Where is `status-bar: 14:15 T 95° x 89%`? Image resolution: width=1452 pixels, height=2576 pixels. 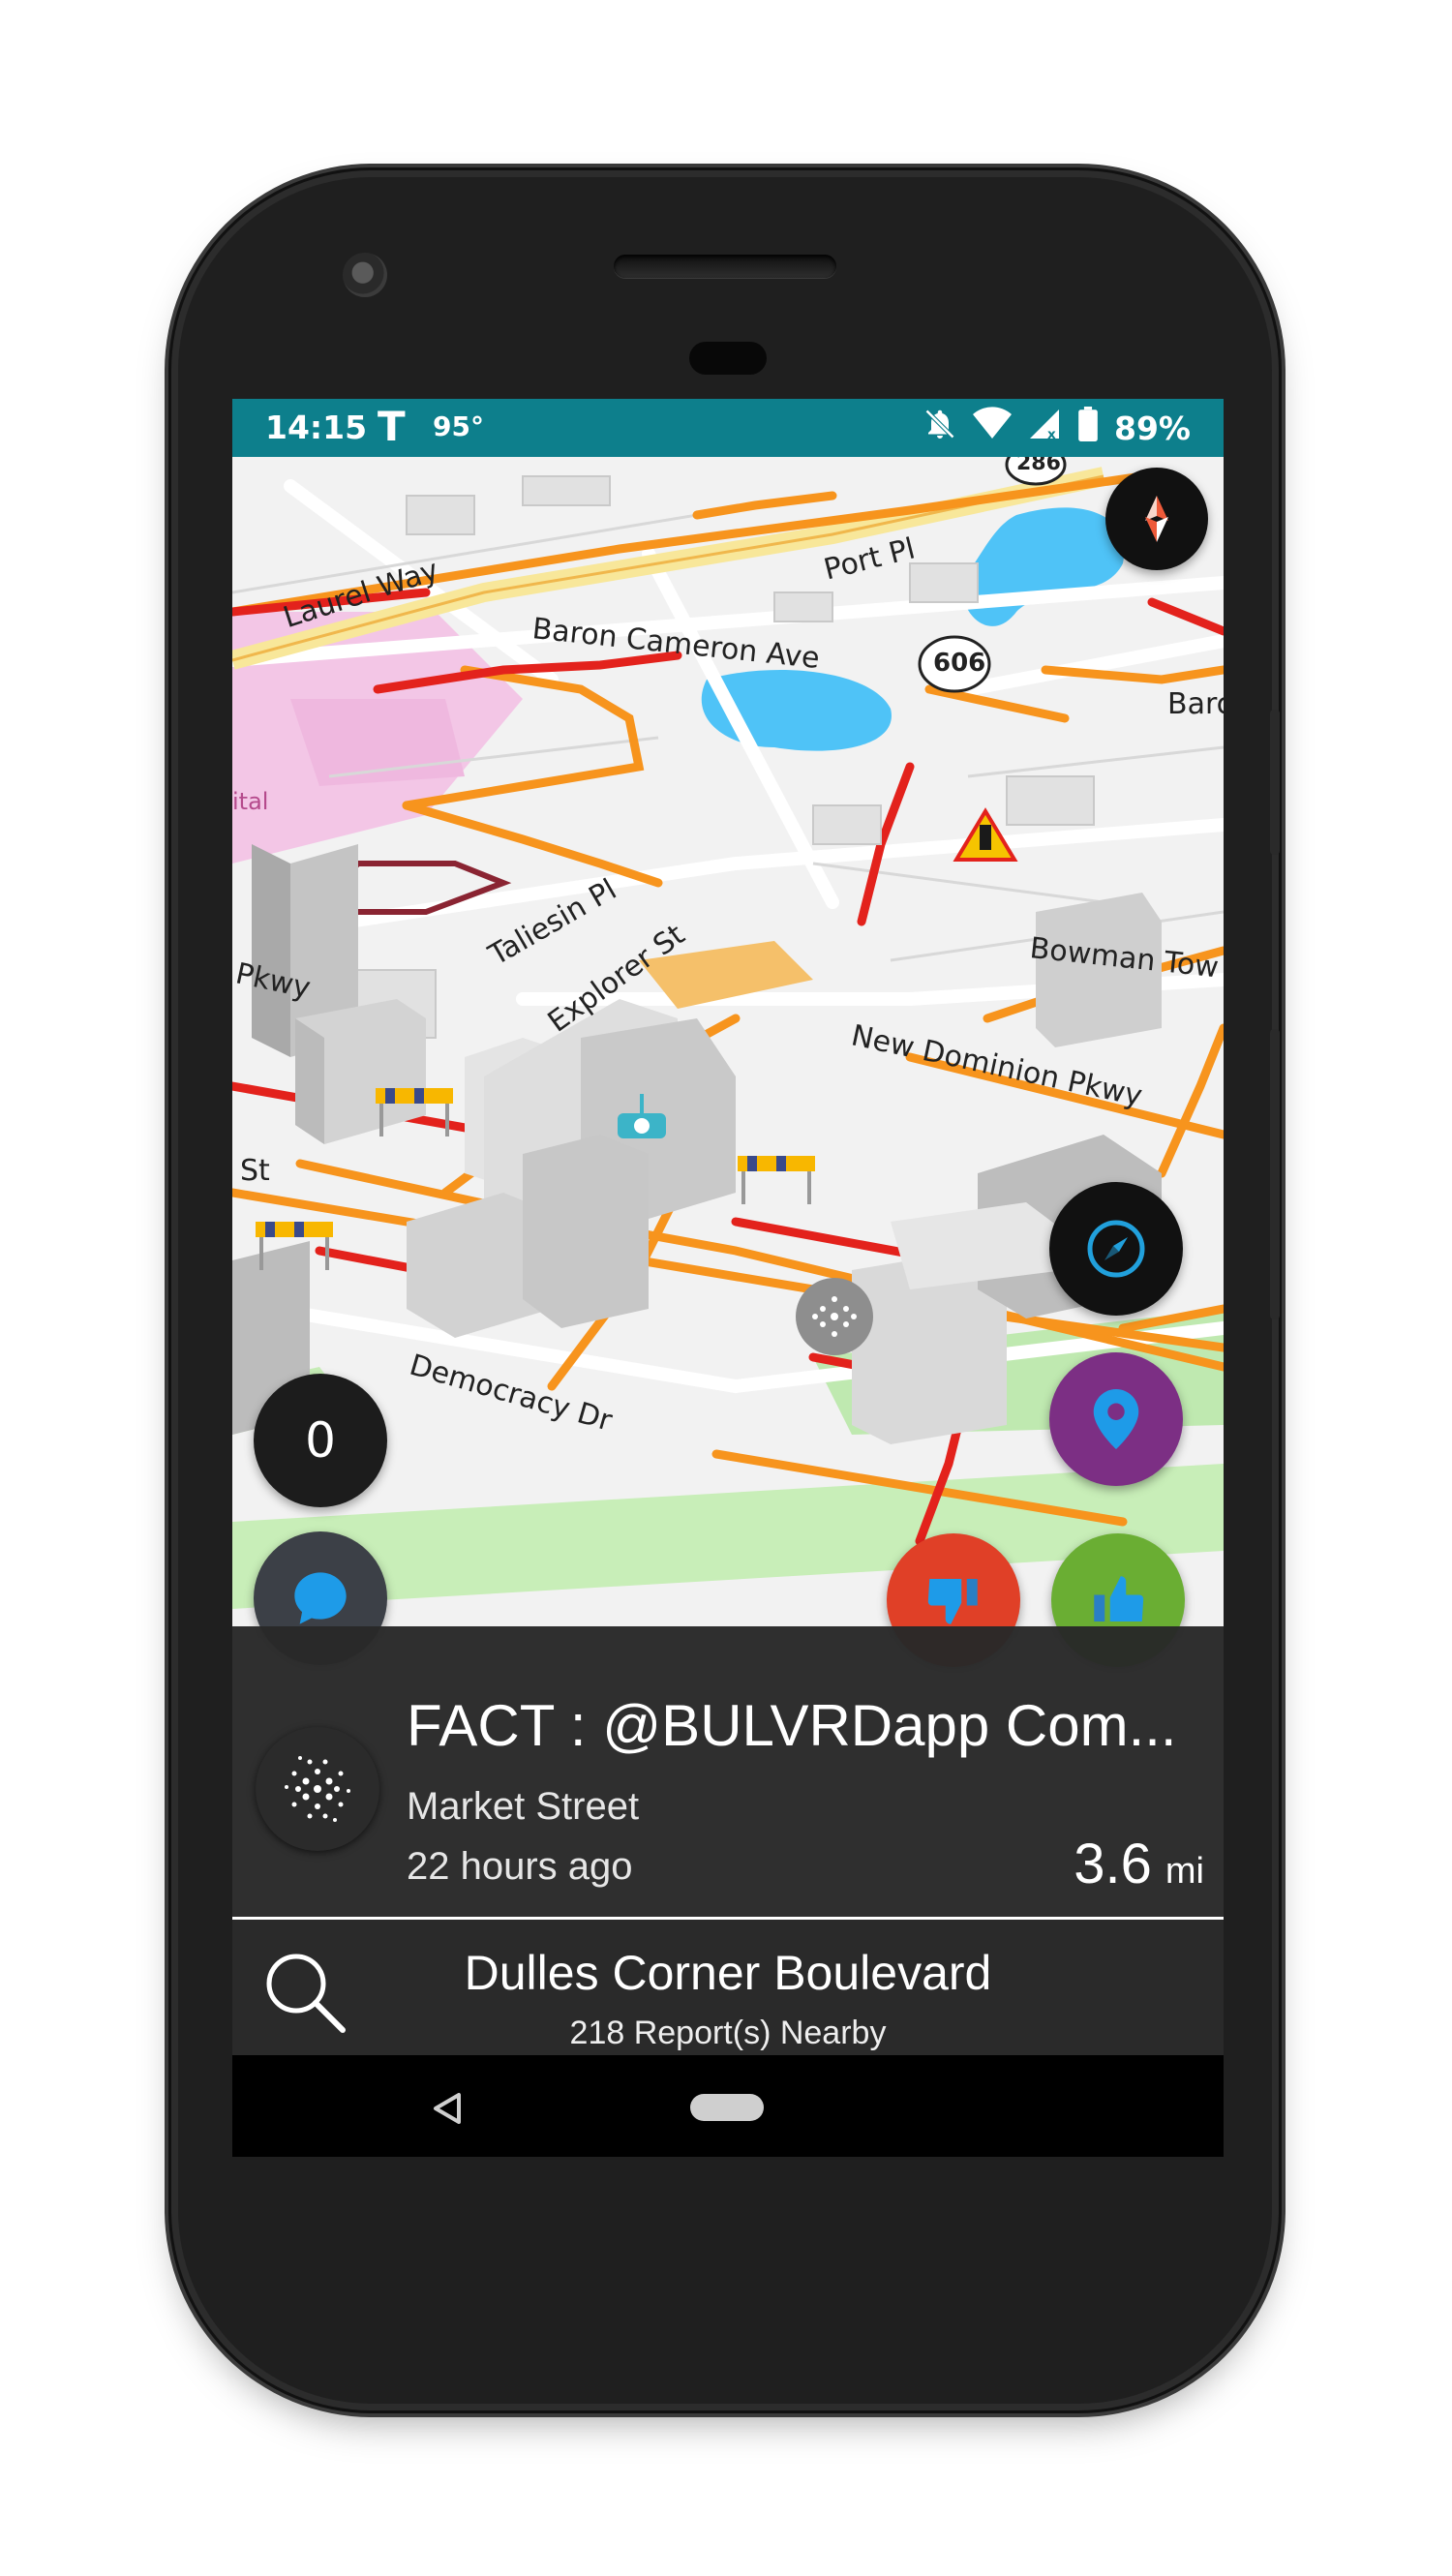 status-bar: 14:15 T 95° x 89% is located at coordinates (728, 428).